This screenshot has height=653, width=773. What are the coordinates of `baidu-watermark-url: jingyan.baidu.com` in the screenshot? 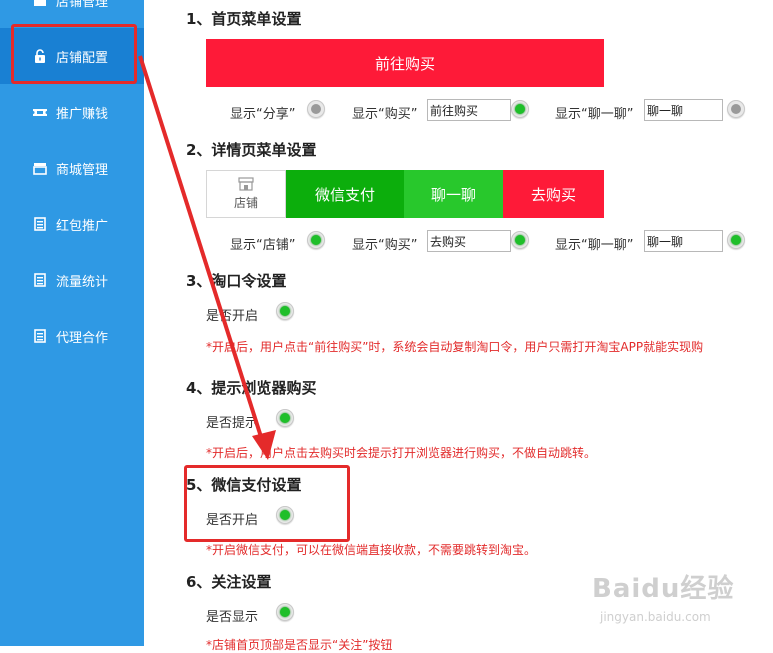 It's located at (655, 617).